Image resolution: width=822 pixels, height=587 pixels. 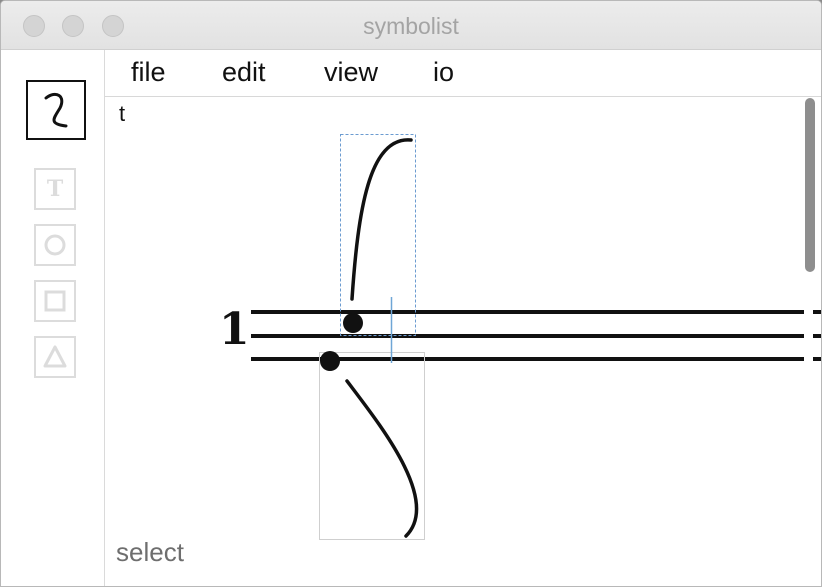 I want to click on selection-box-upper, so click(x=378, y=235).